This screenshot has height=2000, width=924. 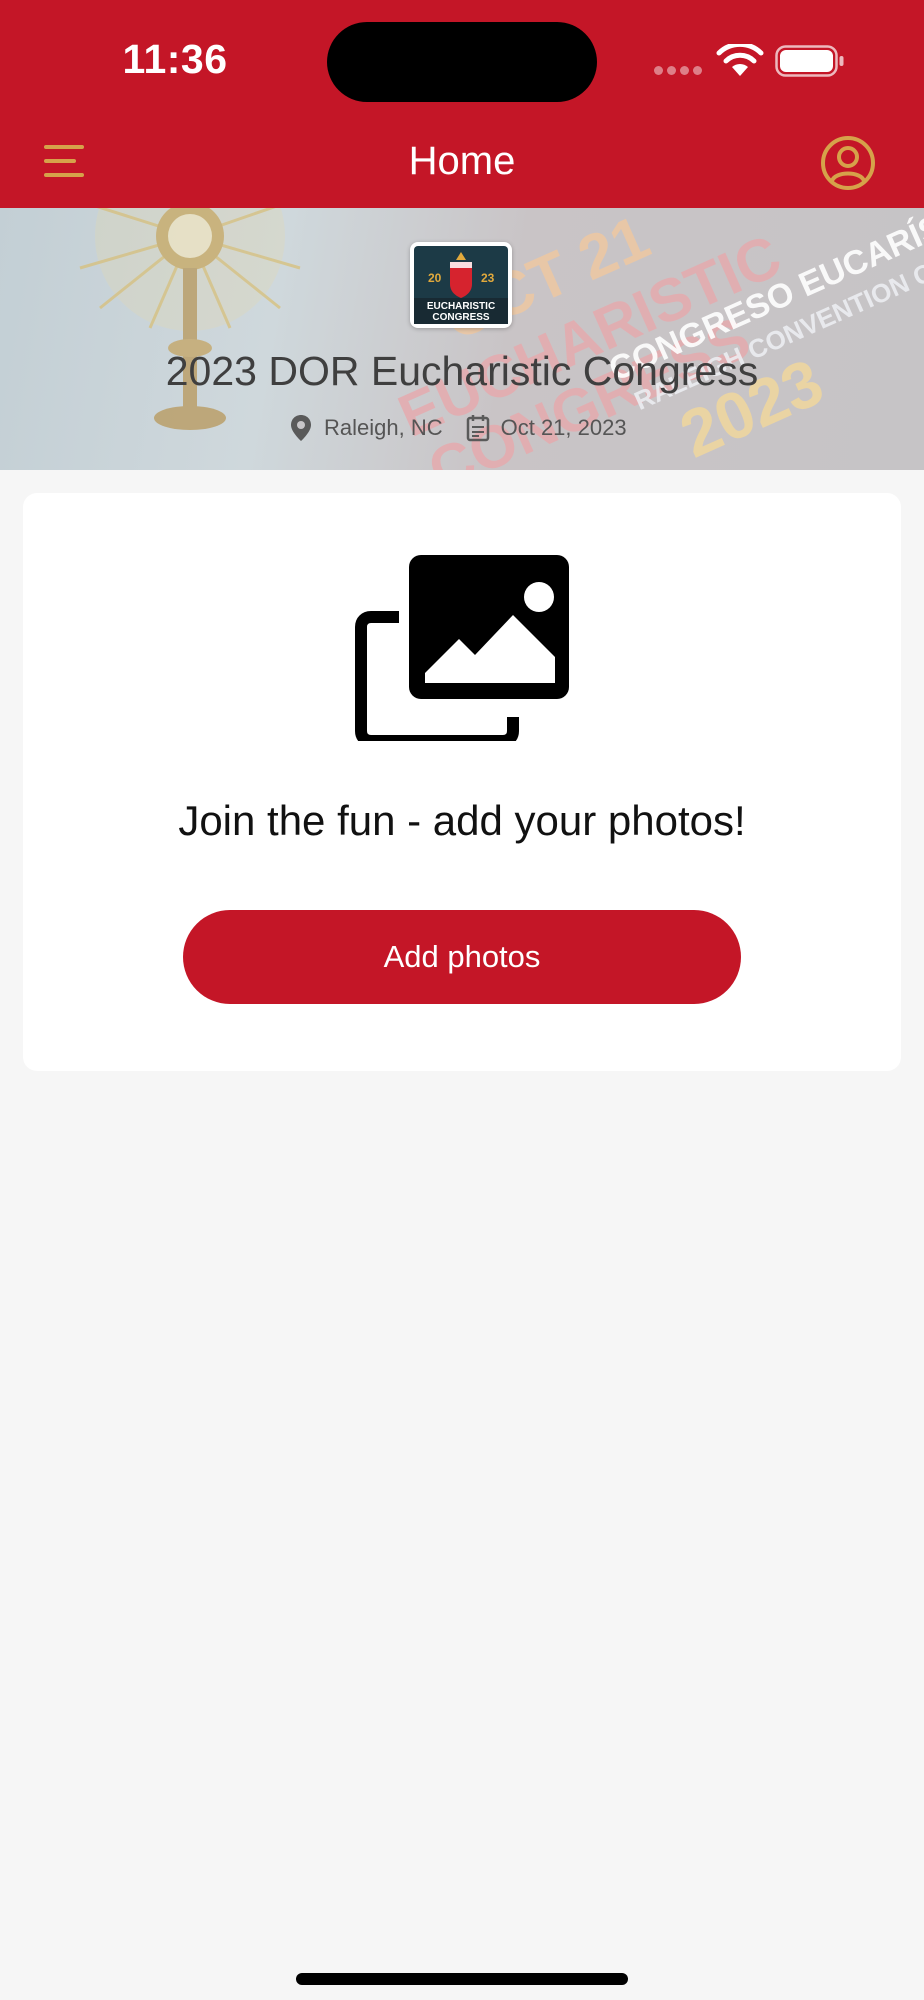 What do you see at coordinates (462, 161) in the screenshot?
I see `page-title: Home` at bounding box center [462, 161].